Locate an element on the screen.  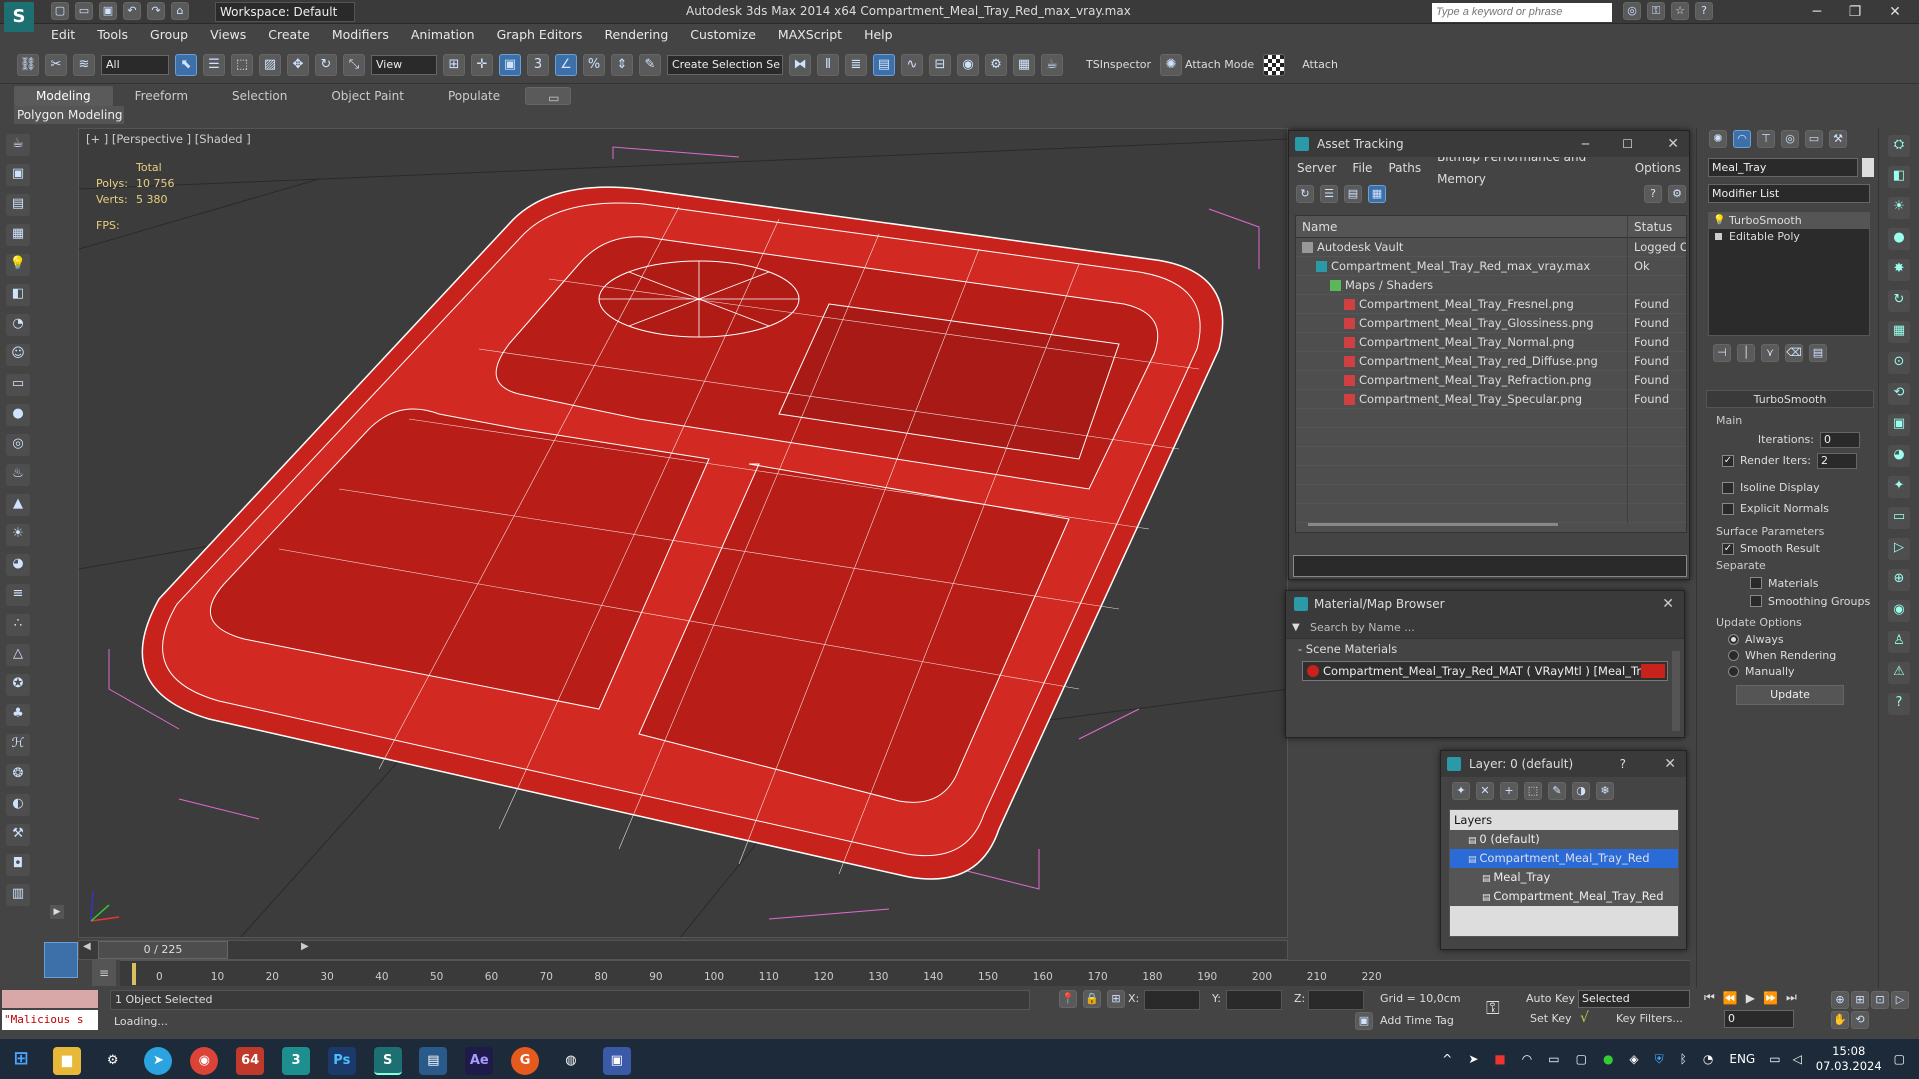
cone-icon: ▲ is located at coordinates (18, 505).